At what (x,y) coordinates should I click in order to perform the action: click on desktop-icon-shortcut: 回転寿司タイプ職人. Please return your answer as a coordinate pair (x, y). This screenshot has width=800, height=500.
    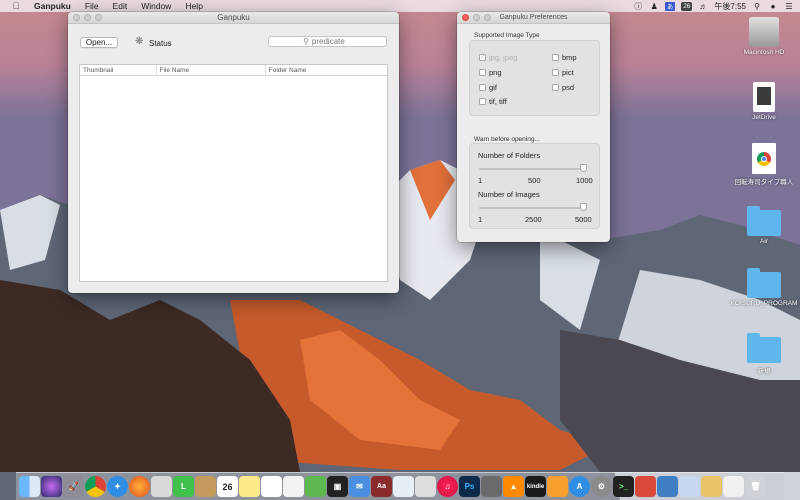
    Looking at the image, I should click on (764, 164).